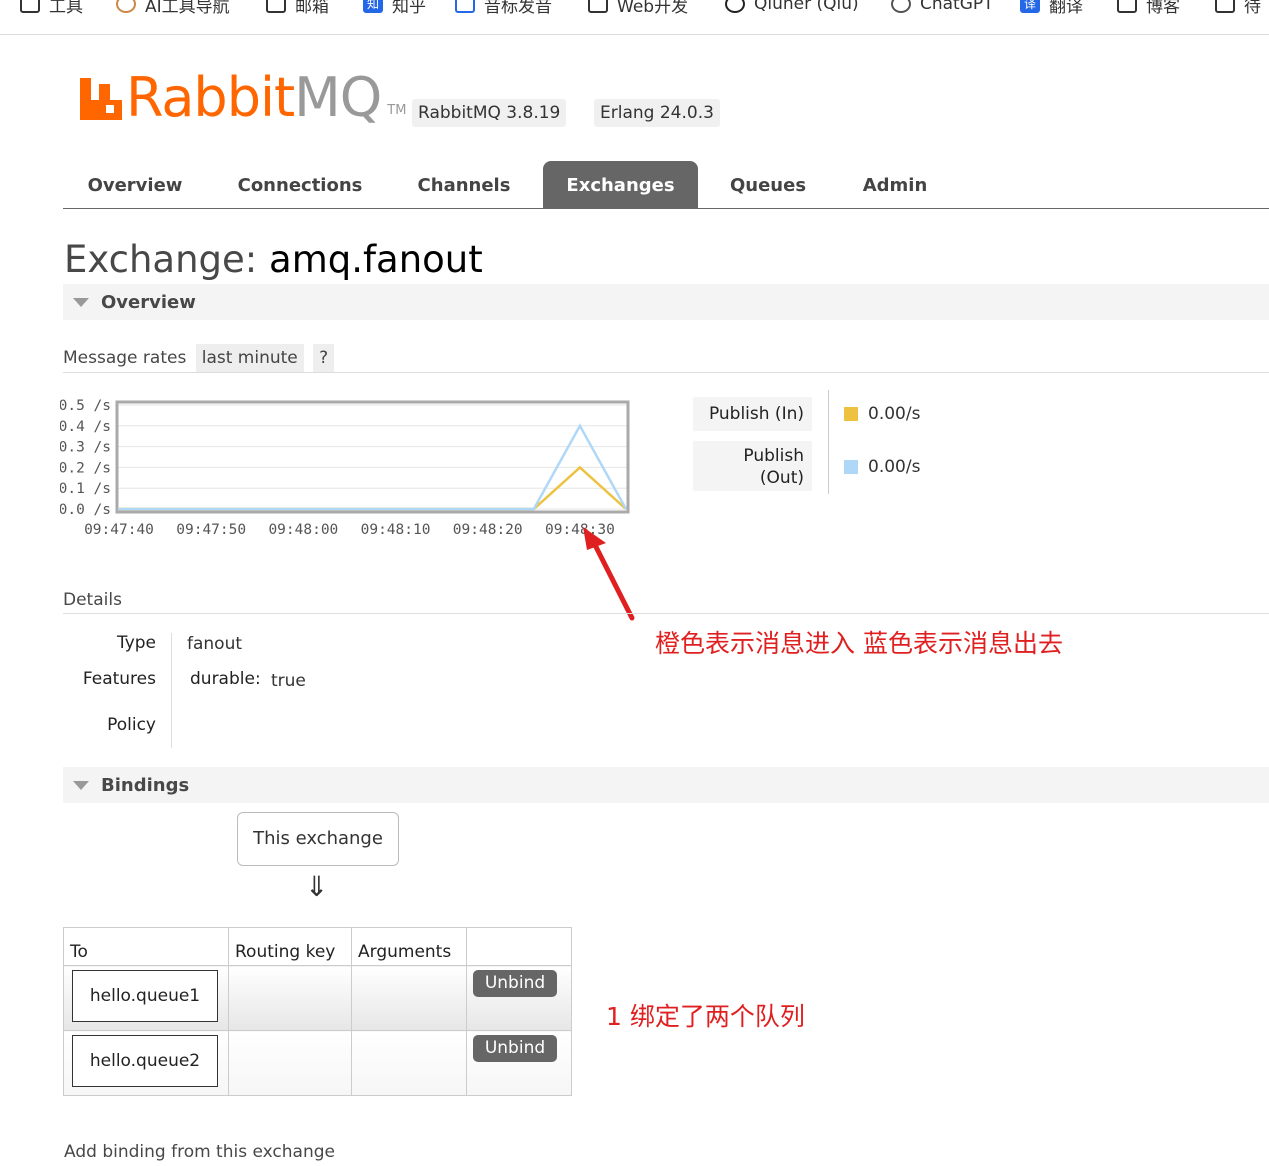  Describe the element at coordinates (119, 679) in the screenshot. I see `detail-key-features: Features` at that location.